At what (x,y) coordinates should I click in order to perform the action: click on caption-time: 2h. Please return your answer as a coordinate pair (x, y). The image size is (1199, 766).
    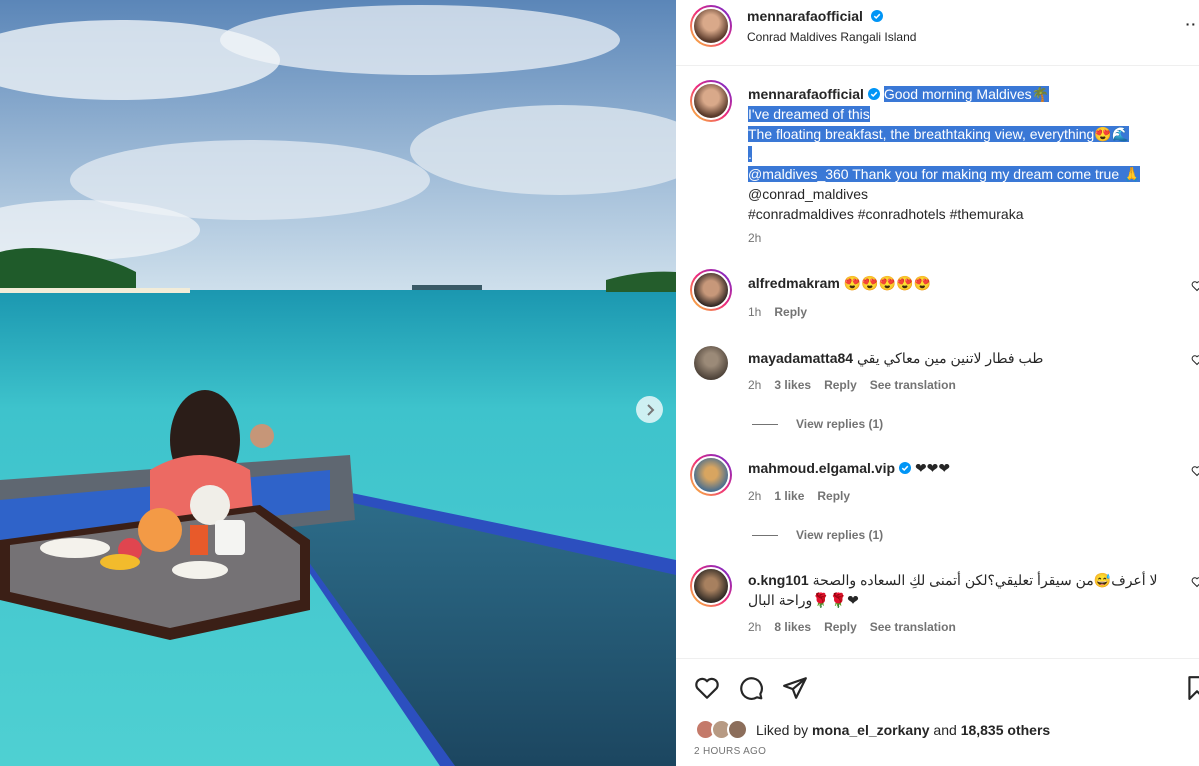
    Looking at the image, I should click on (754, 238).